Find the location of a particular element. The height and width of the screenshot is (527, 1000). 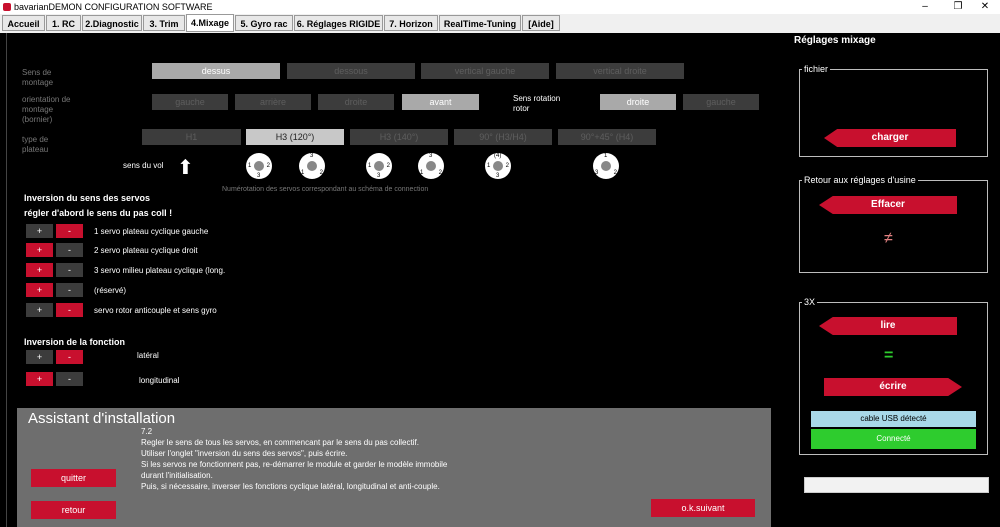

charger-button: charger is located at coordinates (890, 138).